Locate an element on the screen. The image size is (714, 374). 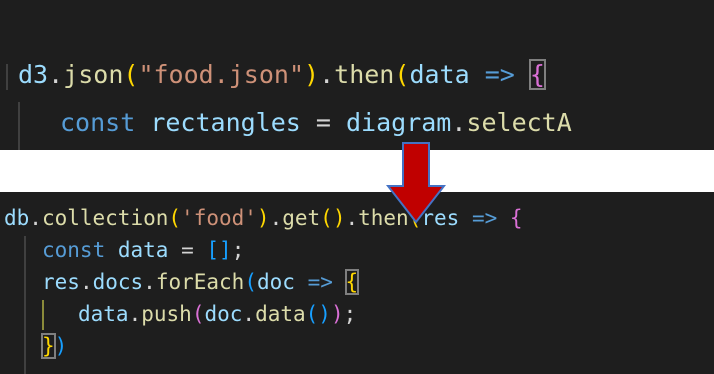
code-line-1: d3.json("food.json").then(data => { is located at coordinates (282, 74).